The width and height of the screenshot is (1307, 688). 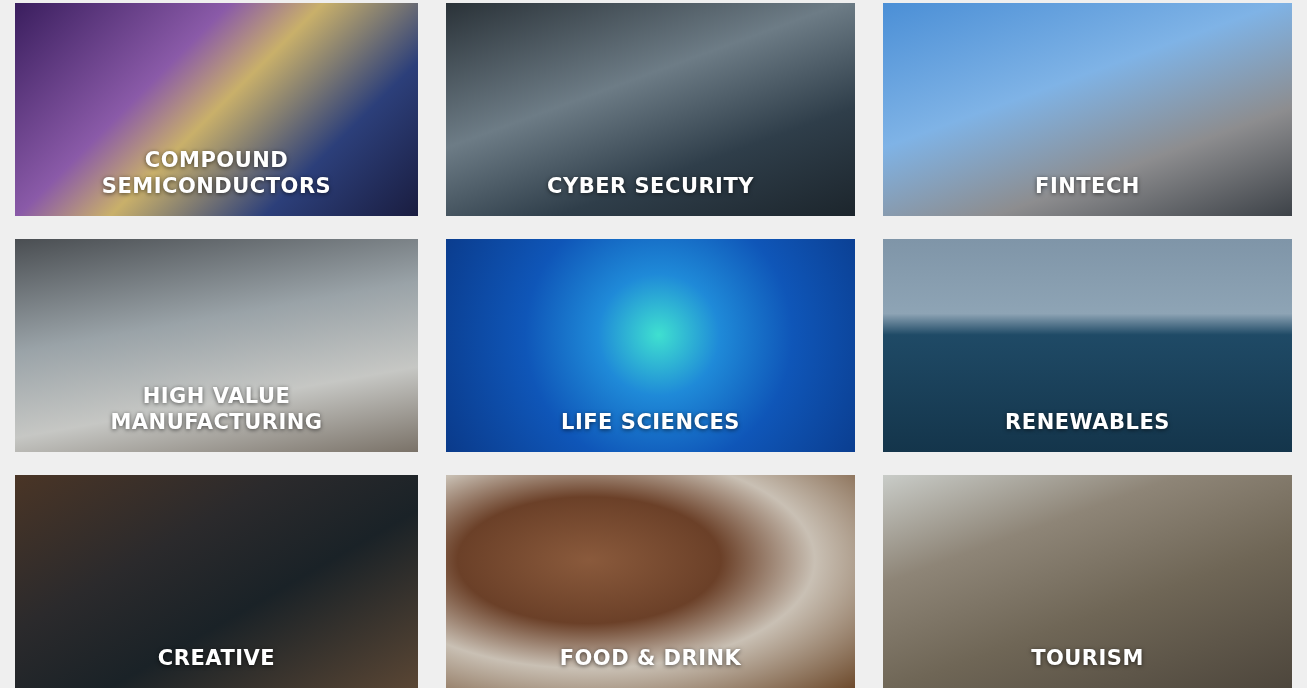 What do you see at coordinates (650, 345) in the screenshot?
I see `sector-tile: LIFE SCIENCES` at bounding box center [650, 345].